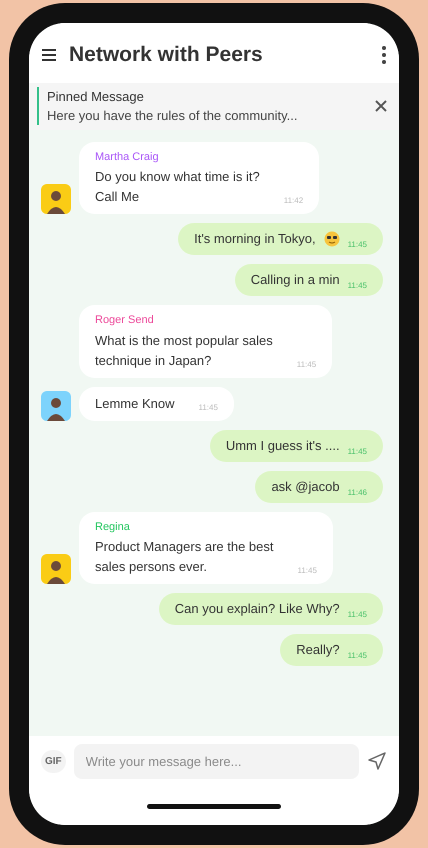 Image resolution: width=428 pixels, height=848 pixels. What do you see at coordinates (127, 157) in the screenshot?
I see `sender-name: Martha Craig` at bounding box center [127, 157].